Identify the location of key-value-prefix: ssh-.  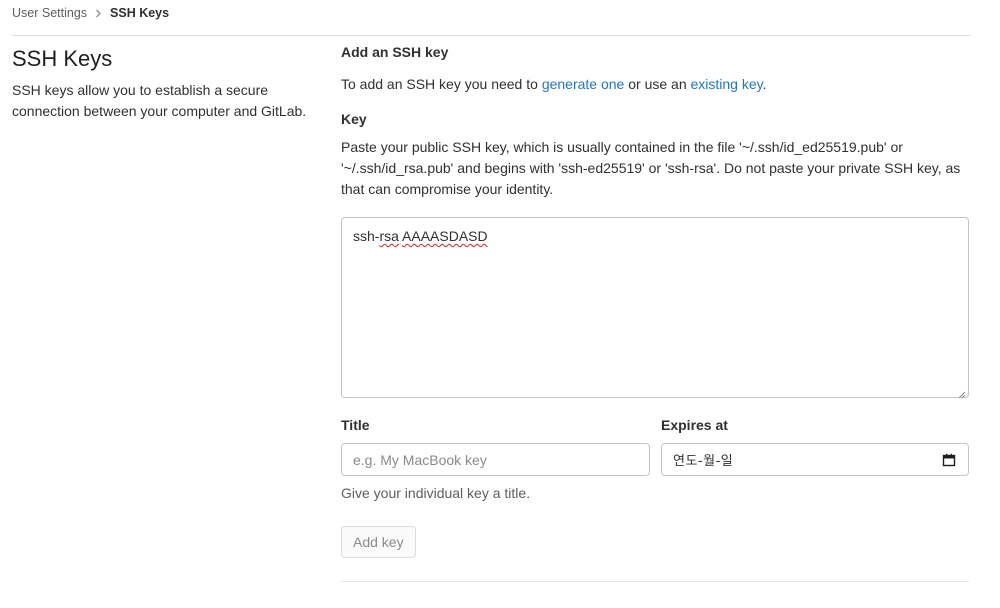
(366, 236).